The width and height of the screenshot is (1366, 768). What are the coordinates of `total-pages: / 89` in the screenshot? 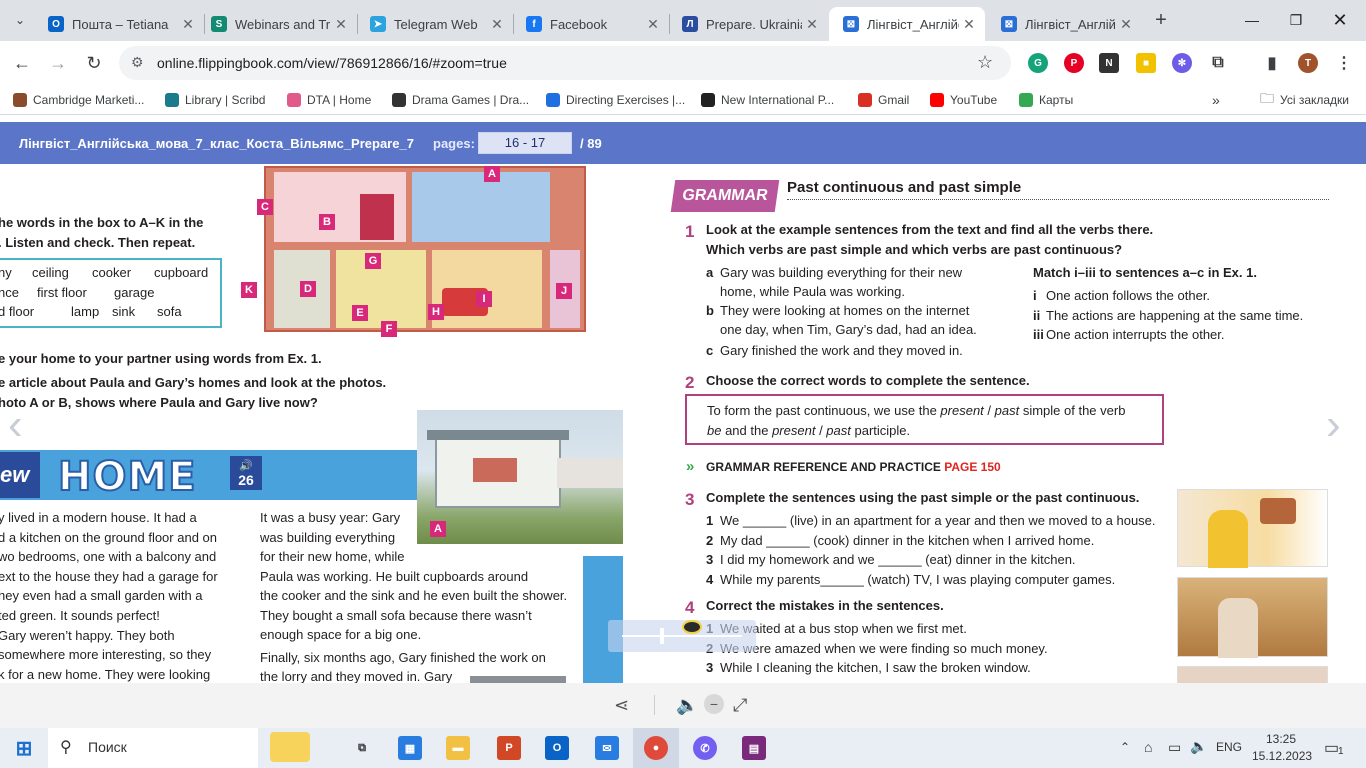 It's located at (591, 143).